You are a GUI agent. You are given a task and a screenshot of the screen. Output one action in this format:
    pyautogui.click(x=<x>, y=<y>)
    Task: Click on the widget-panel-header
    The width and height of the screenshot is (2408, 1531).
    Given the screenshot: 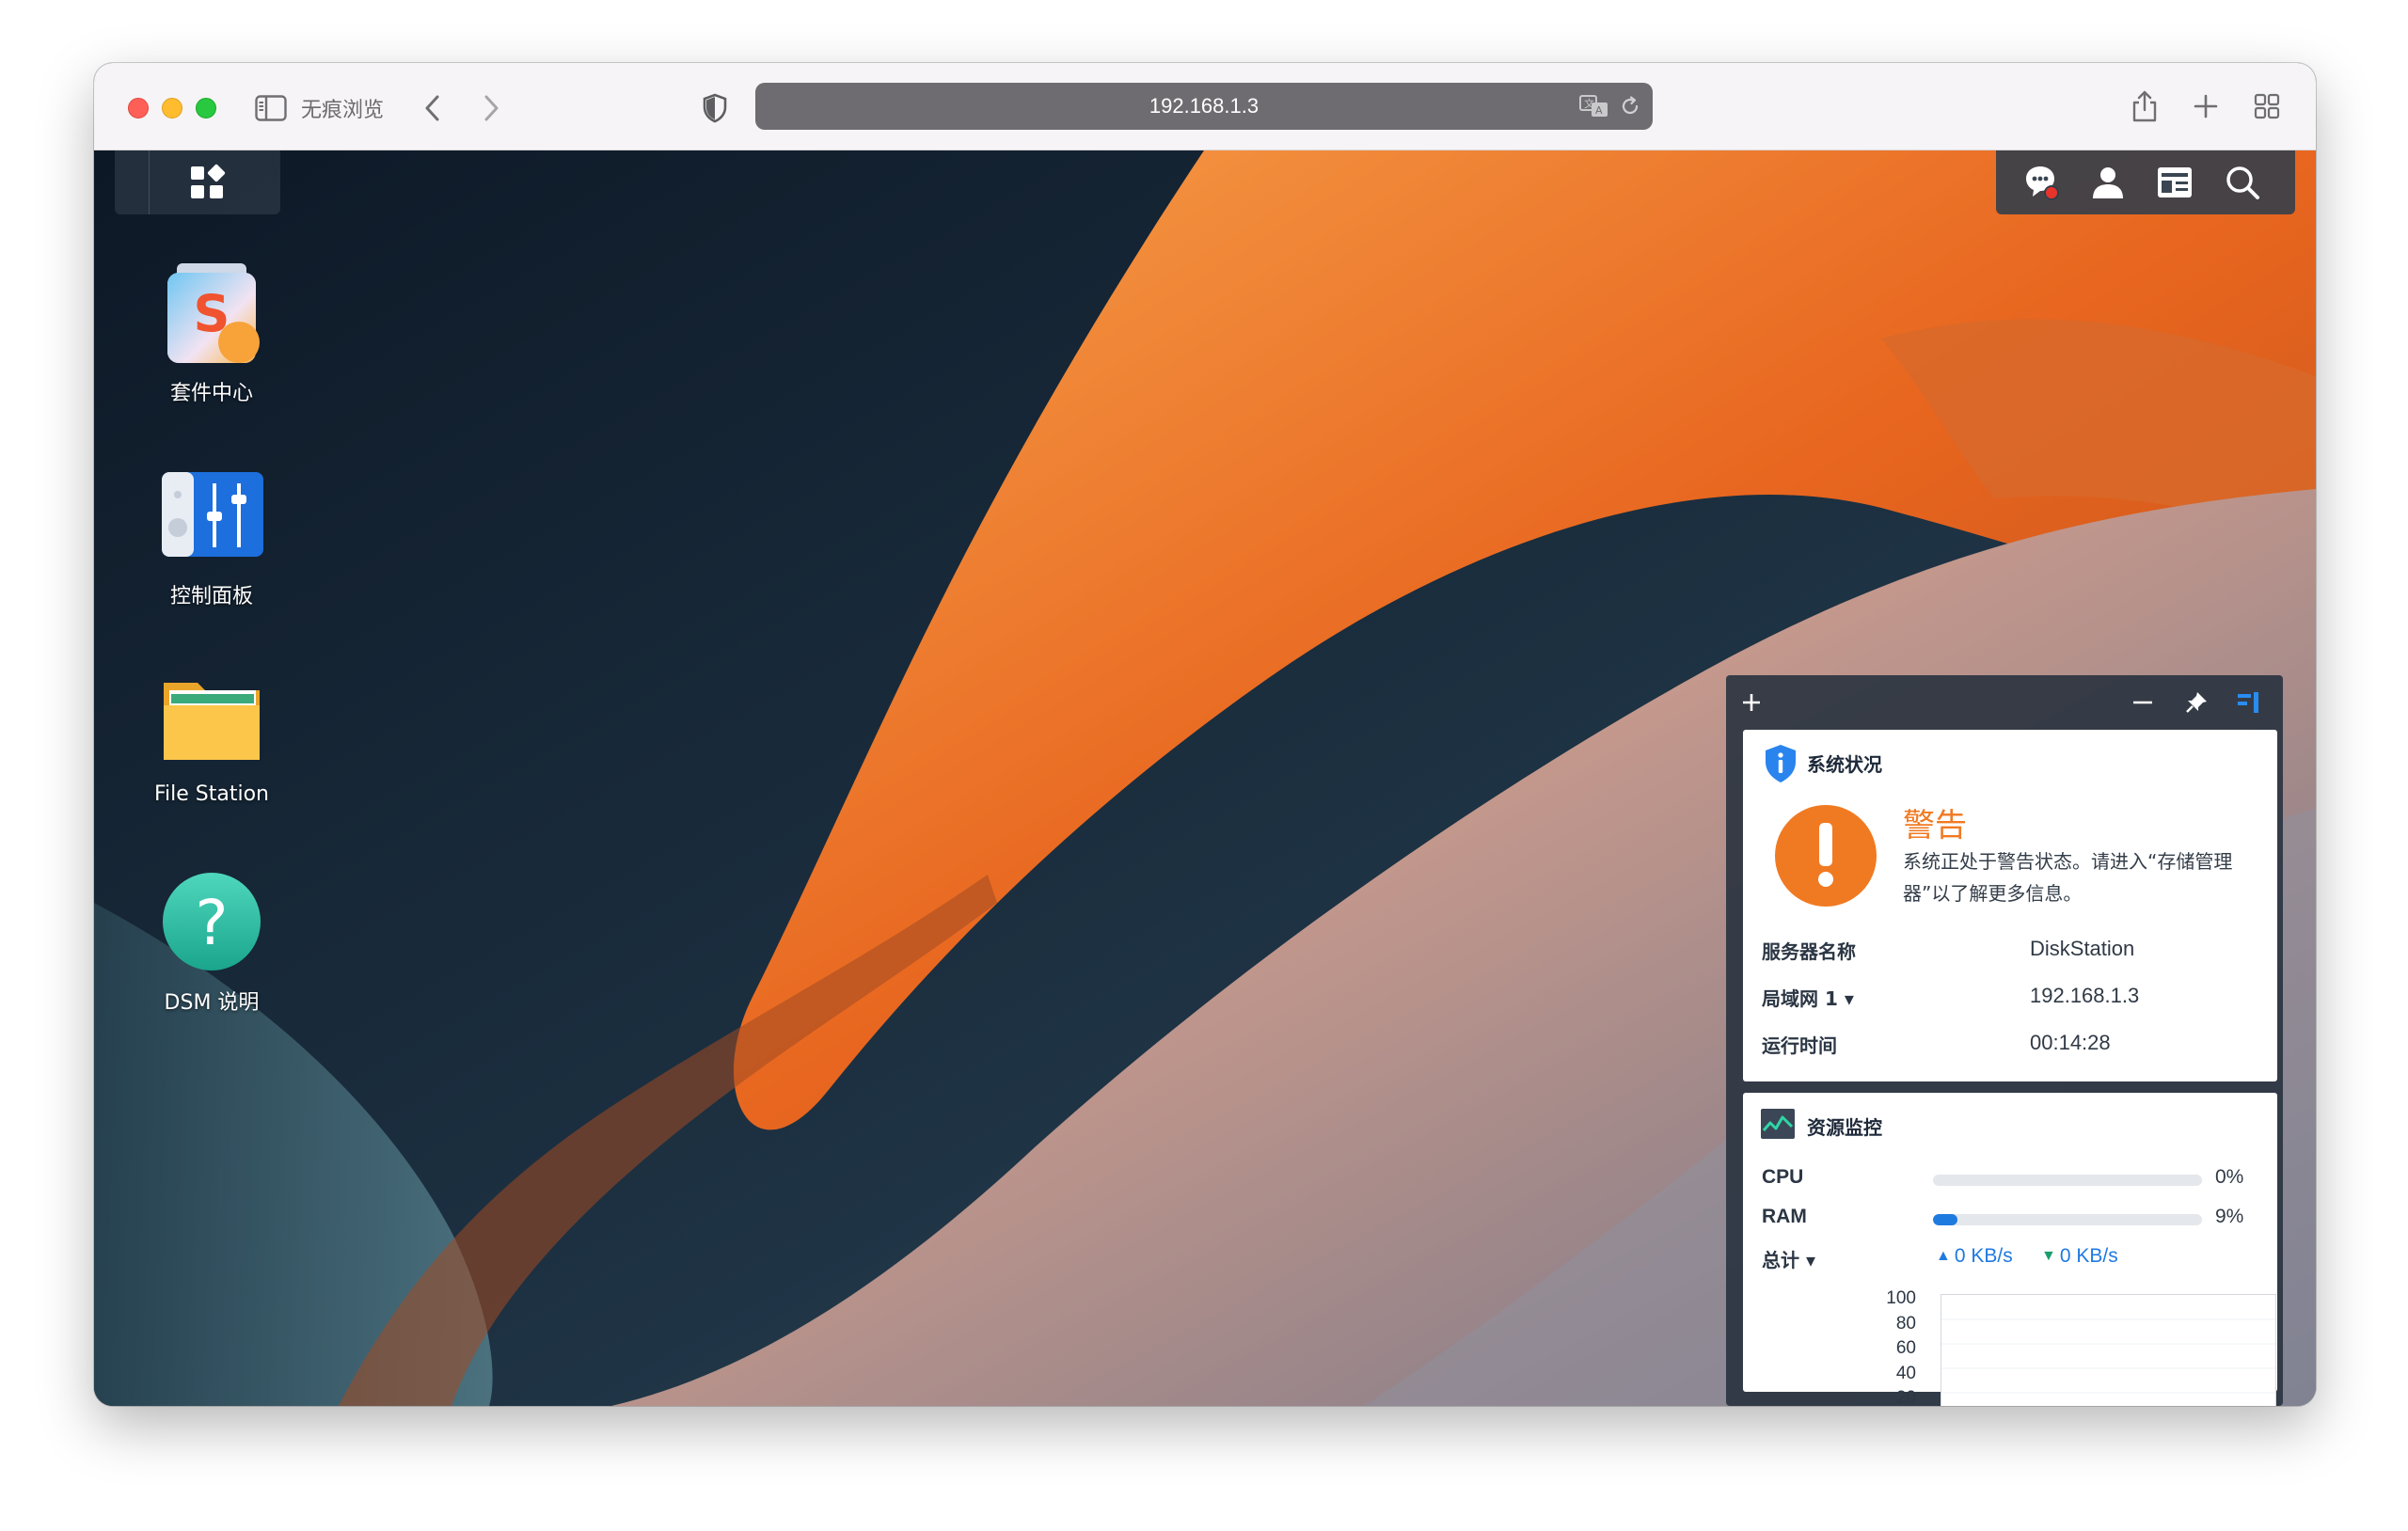 What is the action you would take?
    pyautogui.click(x=2005, y=701)
    